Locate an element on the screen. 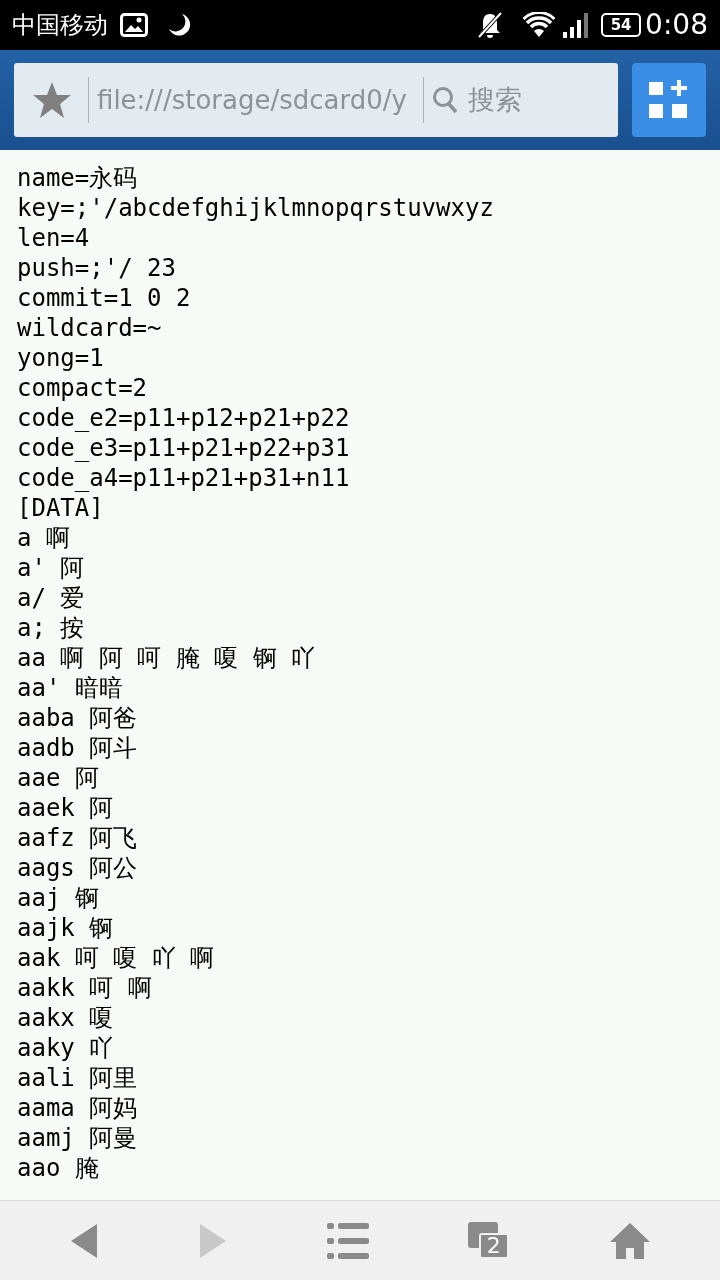 The width and height of the screenshot is (720, 1280). home-icon is located at coordinates (629, 1240).